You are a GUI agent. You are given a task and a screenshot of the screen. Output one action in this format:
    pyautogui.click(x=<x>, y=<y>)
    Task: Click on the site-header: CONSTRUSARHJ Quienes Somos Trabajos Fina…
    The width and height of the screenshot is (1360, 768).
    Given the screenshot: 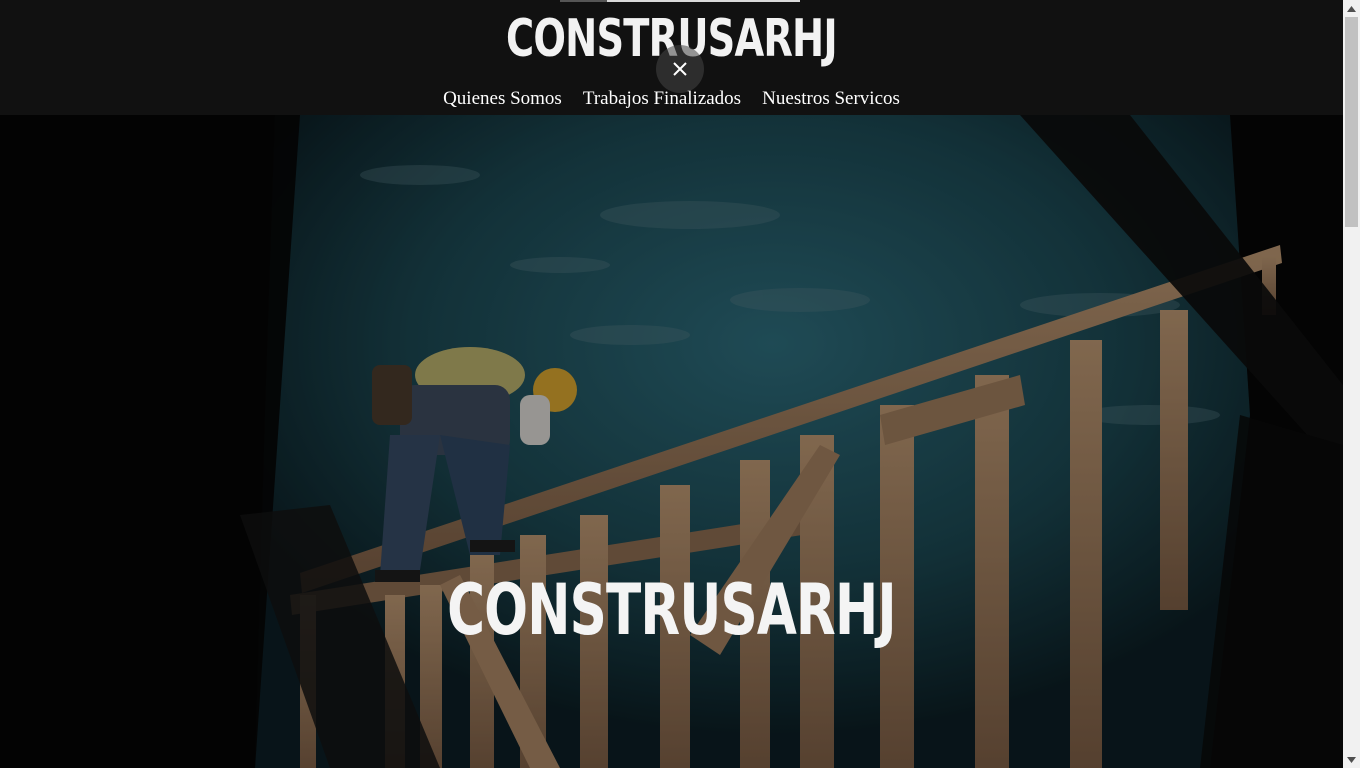 What is the action you would take?
    pyautogui.click(x=671, y=57)
    